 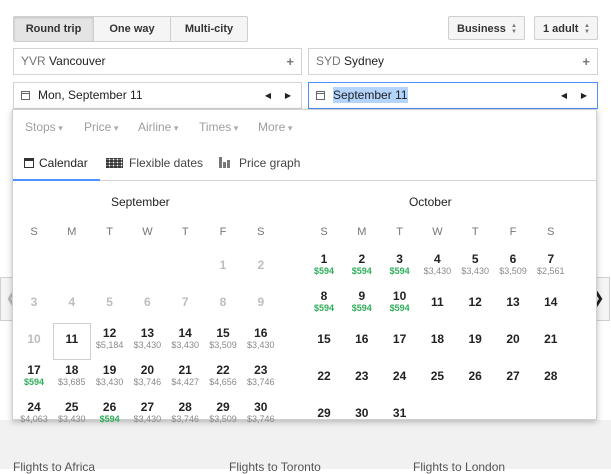 What do you see at coordinates (453, 61) in the screenshot?
I see `destination-field: SYD Sydney +` at bounding box center [453, 61].